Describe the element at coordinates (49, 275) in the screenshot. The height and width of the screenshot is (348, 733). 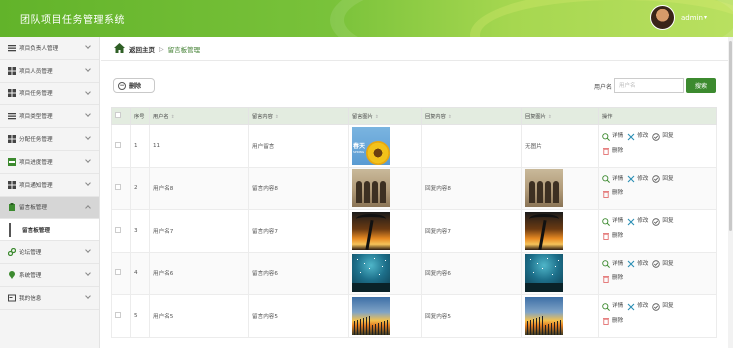
I see `sidebar-item: 系统管理` at that location.